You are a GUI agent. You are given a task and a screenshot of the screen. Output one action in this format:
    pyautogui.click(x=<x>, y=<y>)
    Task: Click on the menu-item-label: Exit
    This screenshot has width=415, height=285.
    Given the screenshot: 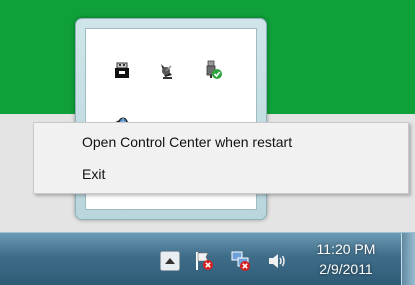 What is the action you would take?
    pyautogui.click(x=94, y=174)
    